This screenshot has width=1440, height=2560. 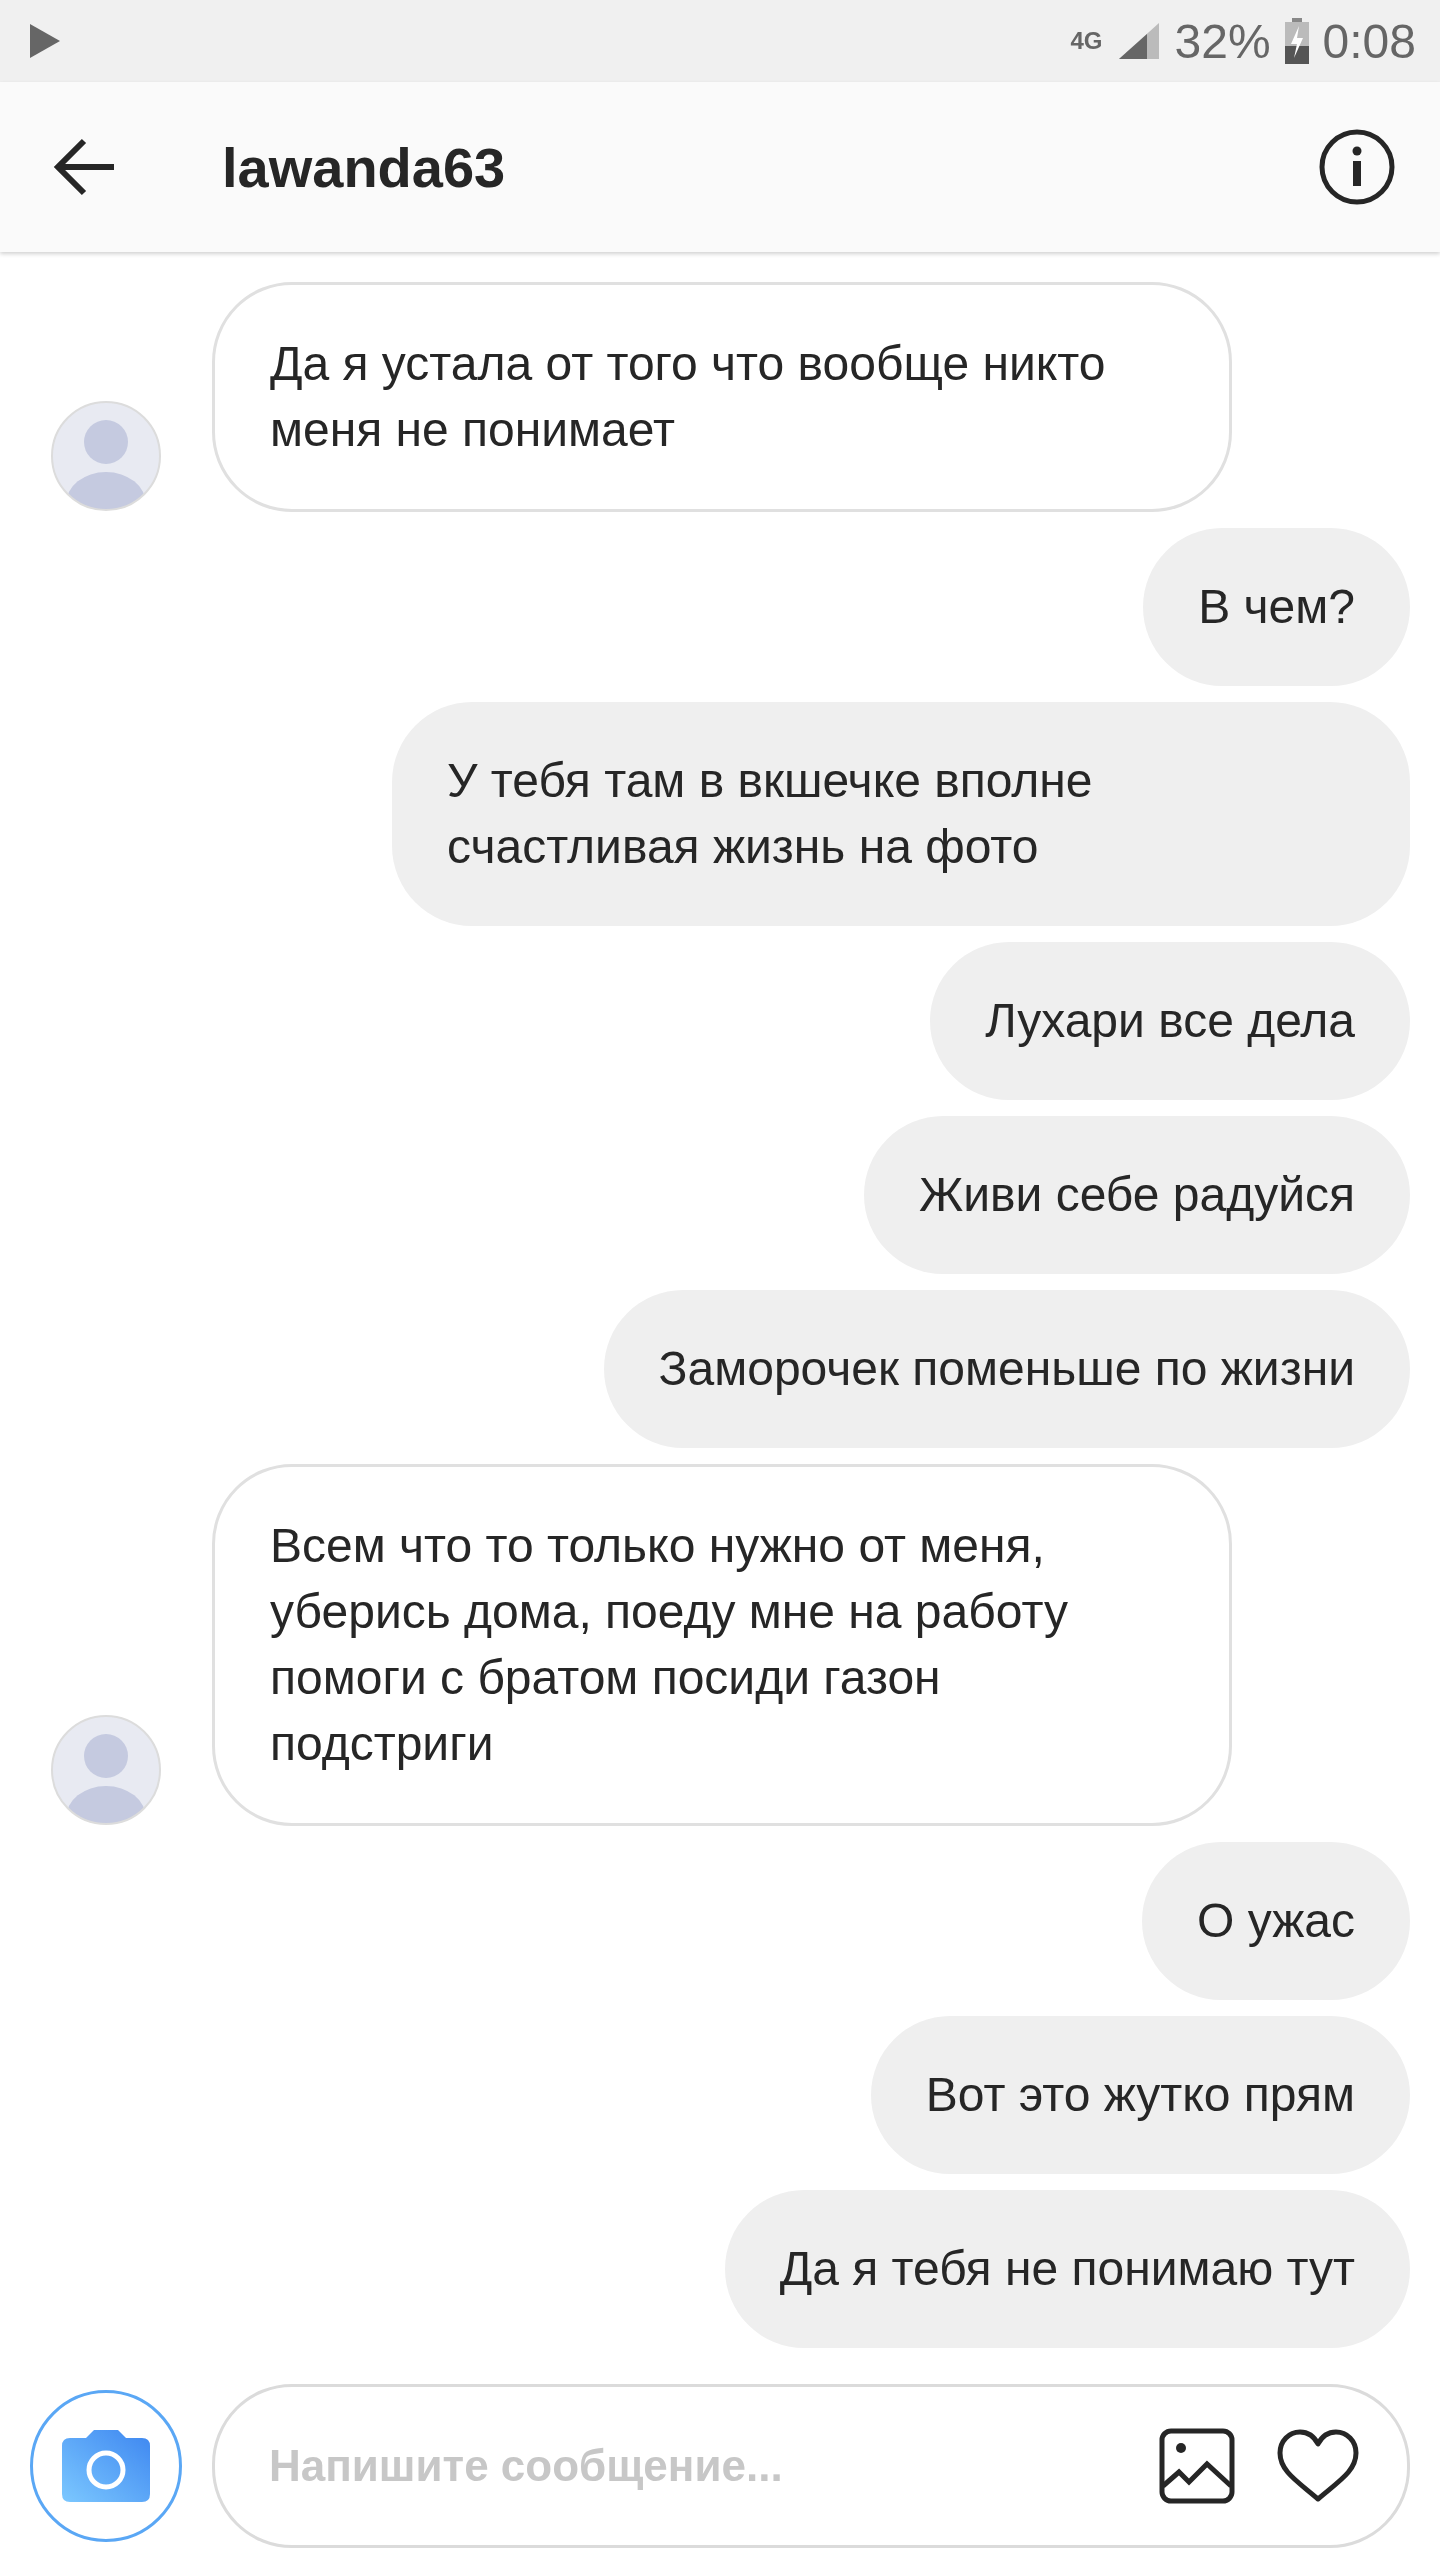 I want to click on message-bubble: Заморочек поменьше по жизни, so click(x=1006, y=1369).